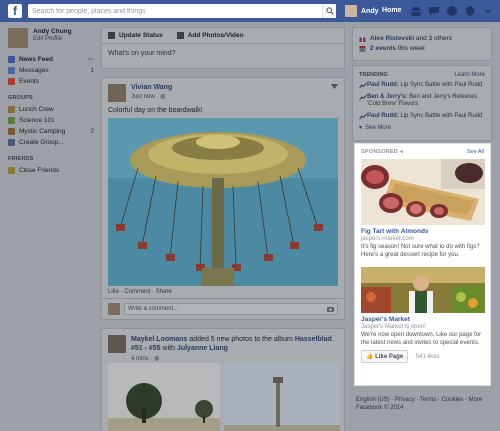  What do you see at coordinates (11, 142) in the screenshot?
I see `add-group-icon` at bounding box center [11, 142].